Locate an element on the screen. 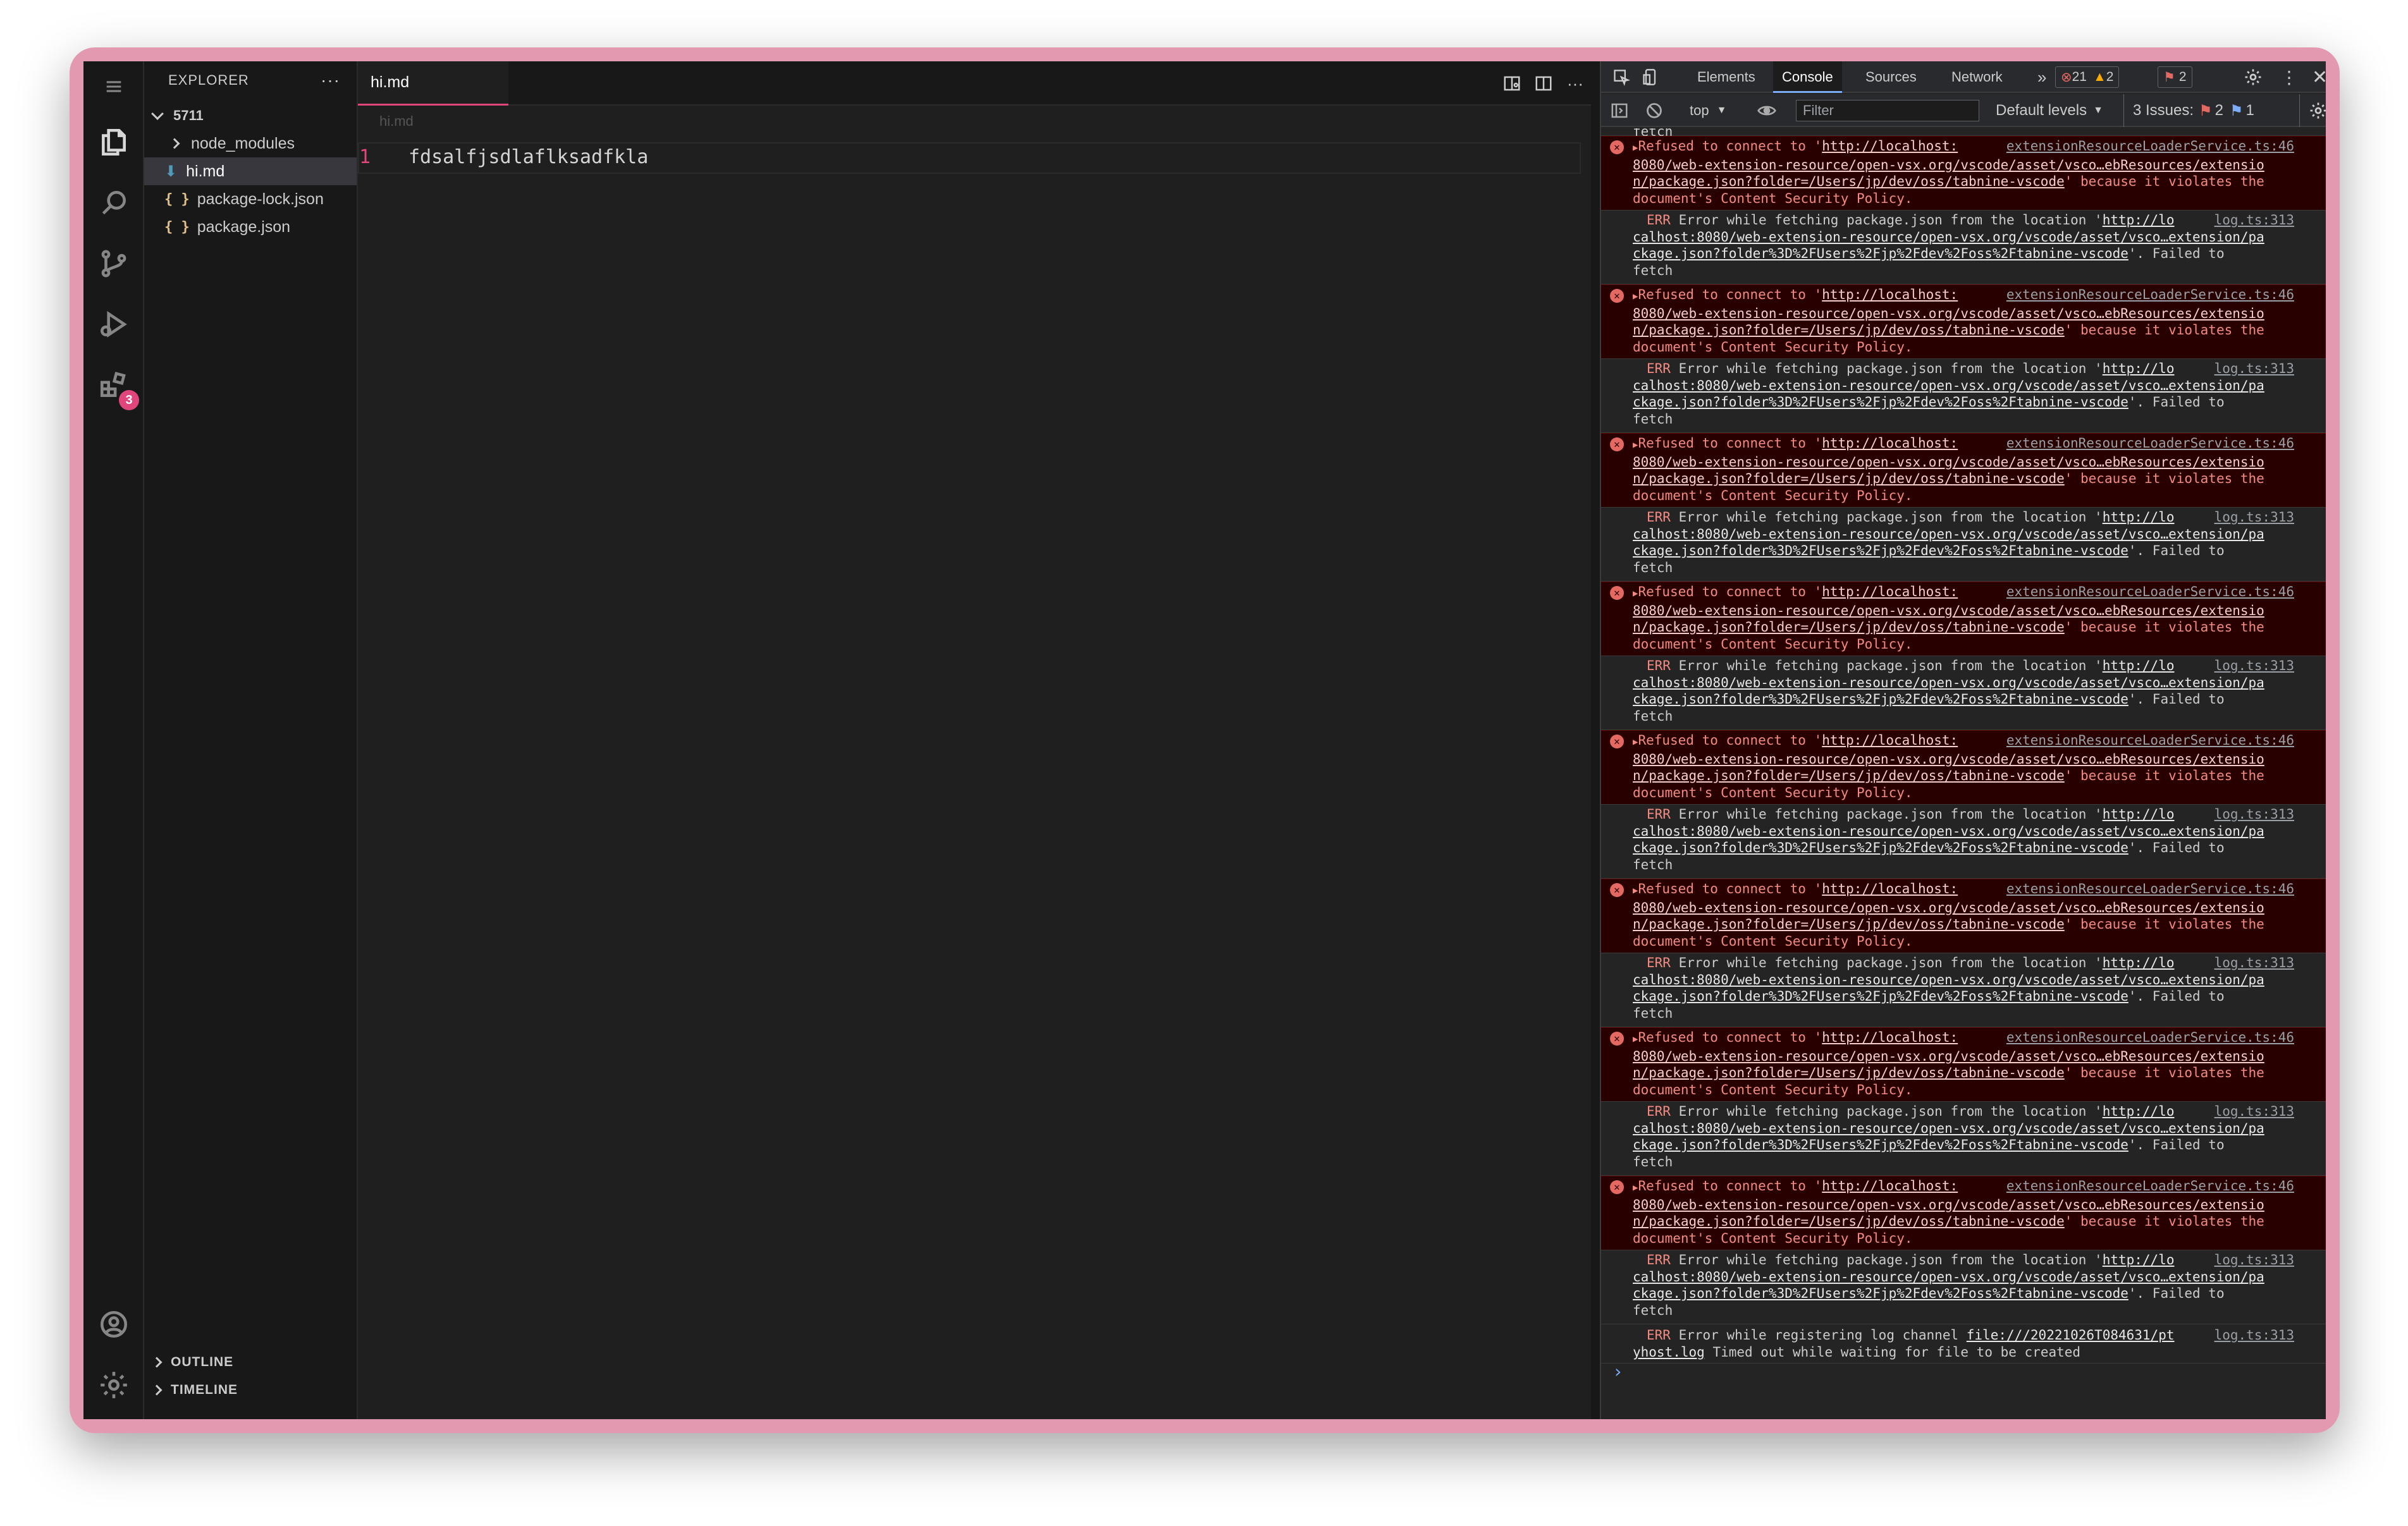 The height and width of the screenshot is (1526, 2408). accounts-icon is located at coordinates (113, 1324).